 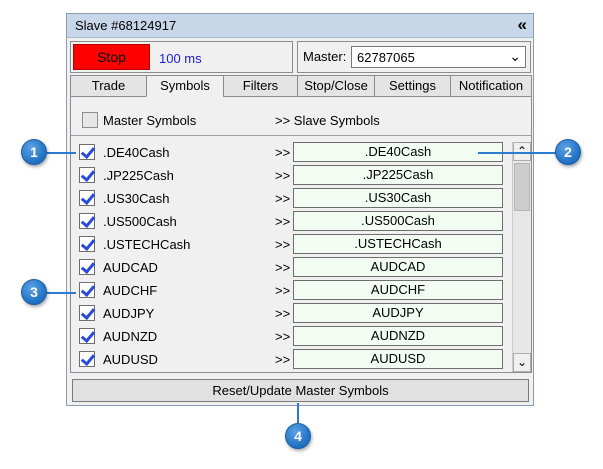 I want to click on slave-symbol-input: .JP225Cash, so click(x=398, y=175).